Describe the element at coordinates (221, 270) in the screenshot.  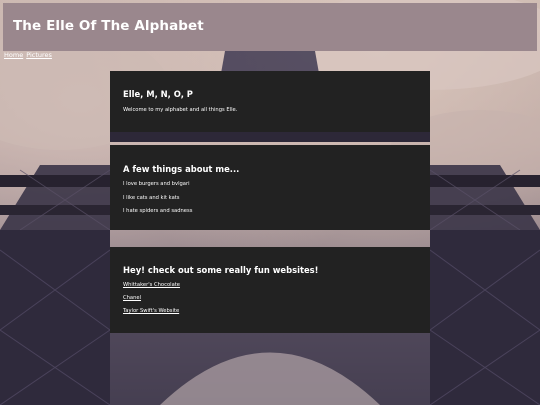
I see `websites-heading: Hey! check out some really fun websites!` at that location.